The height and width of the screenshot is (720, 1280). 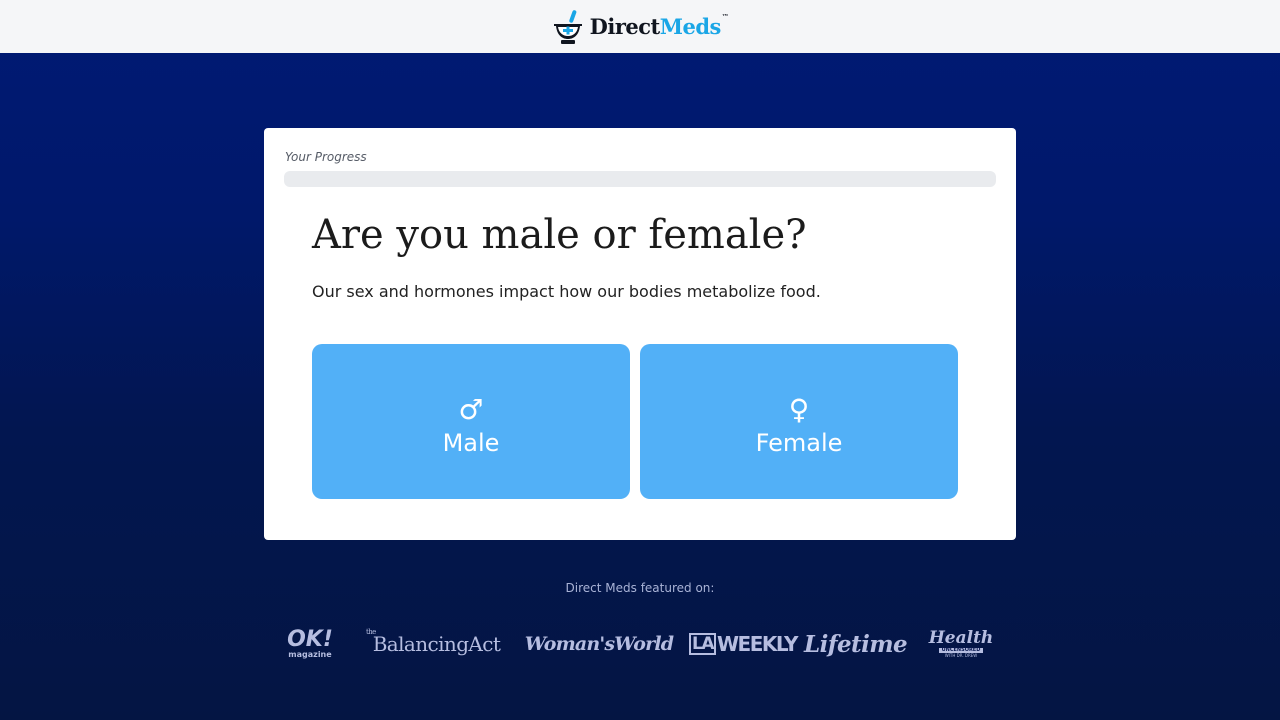 What do you see at coordinates (690, 26) in the screenshot?
I see `logo-meds: Meds` at bounding box center [690, 26].